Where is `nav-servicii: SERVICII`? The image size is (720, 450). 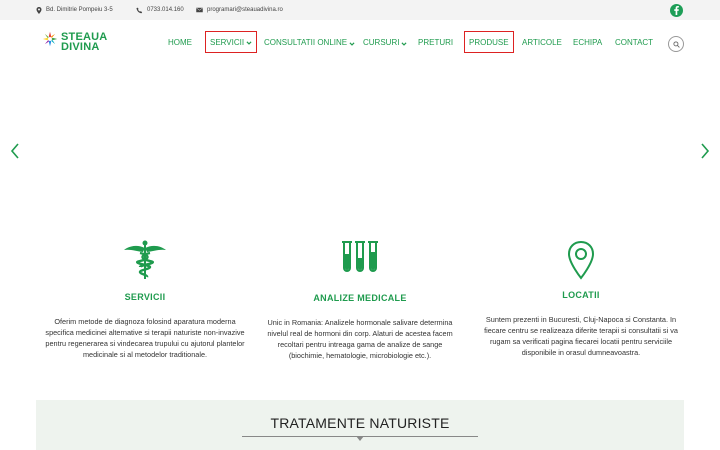 nav-servicii: SERVICII is located at coordinates (231, 42).